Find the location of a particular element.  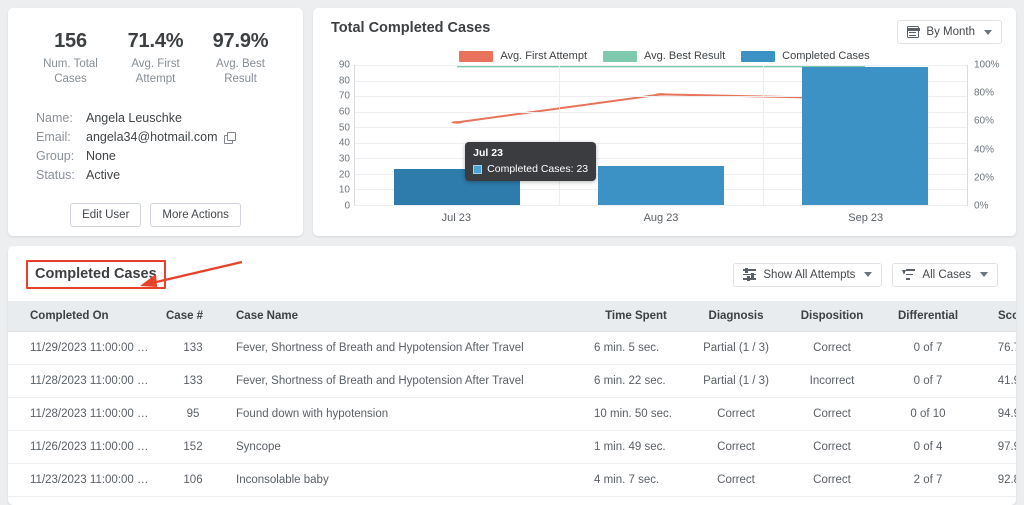

chart-header: Total Completed Cases By Month is located at coordinates (664, 32).